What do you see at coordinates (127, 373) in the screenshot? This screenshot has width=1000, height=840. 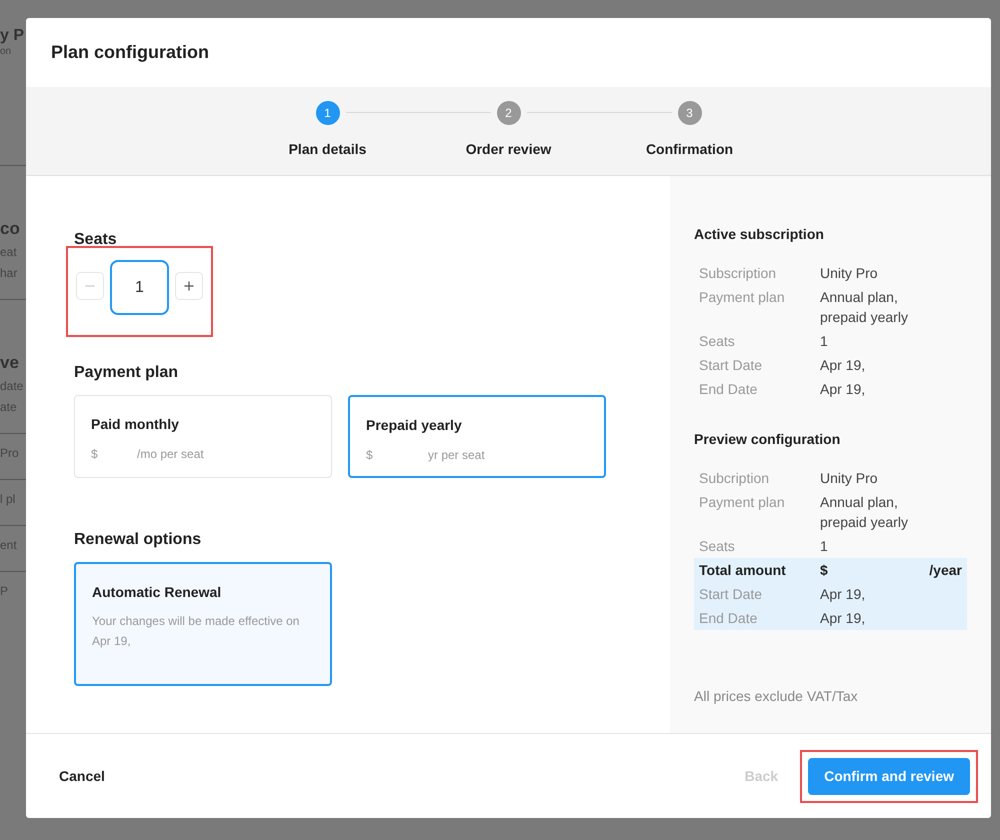 I see `section-heading: Payment plan` at bounding box center [127, 373].